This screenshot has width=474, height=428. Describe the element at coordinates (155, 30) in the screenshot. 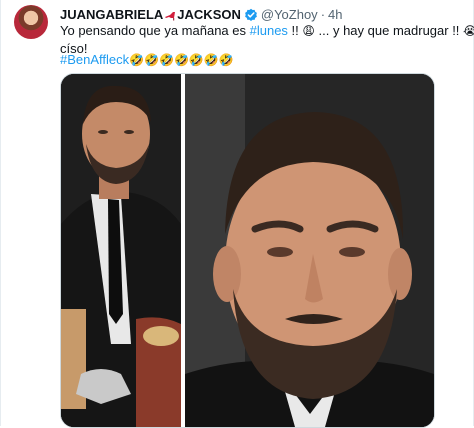

I see `text-part1: Yo pensando que ya mañana es` at that location.